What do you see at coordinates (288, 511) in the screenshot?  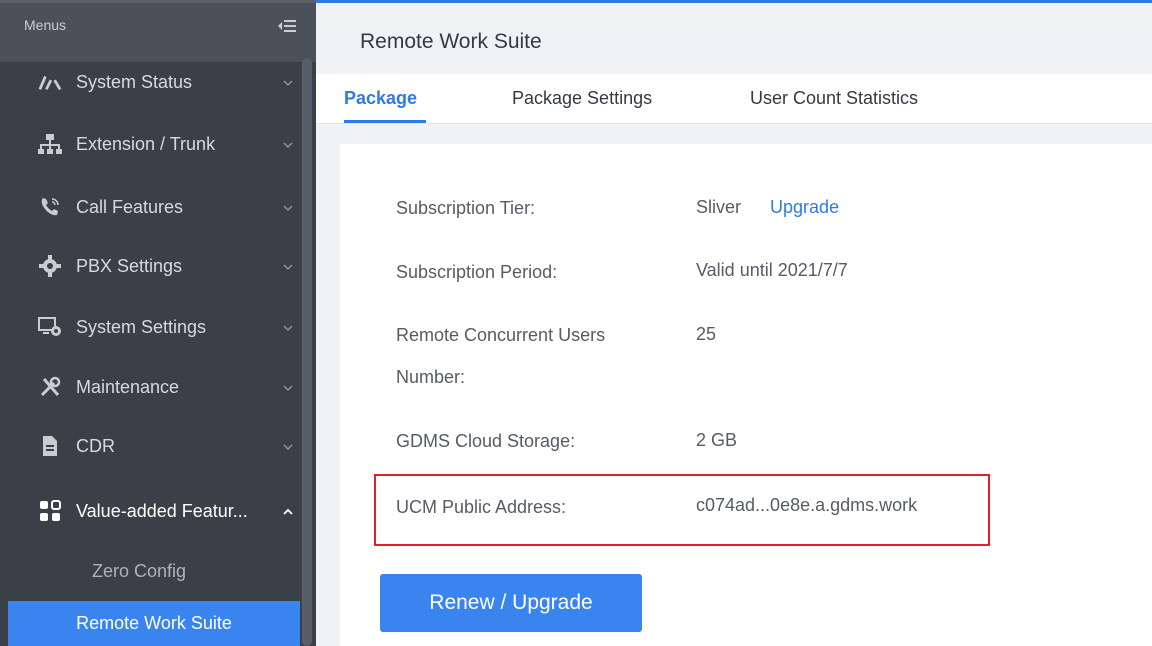 I see `chevron-up-icon` at bounding box center [288, 511].